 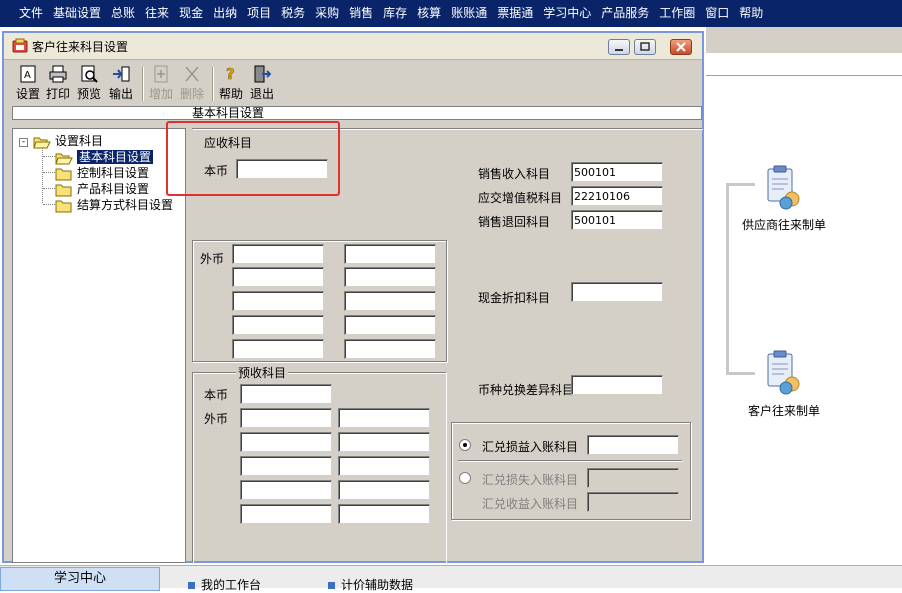 What do you see at coordinates (617, 385) in the screenshot?
I see `fx-diff-input` at bounding box center [617, 385].